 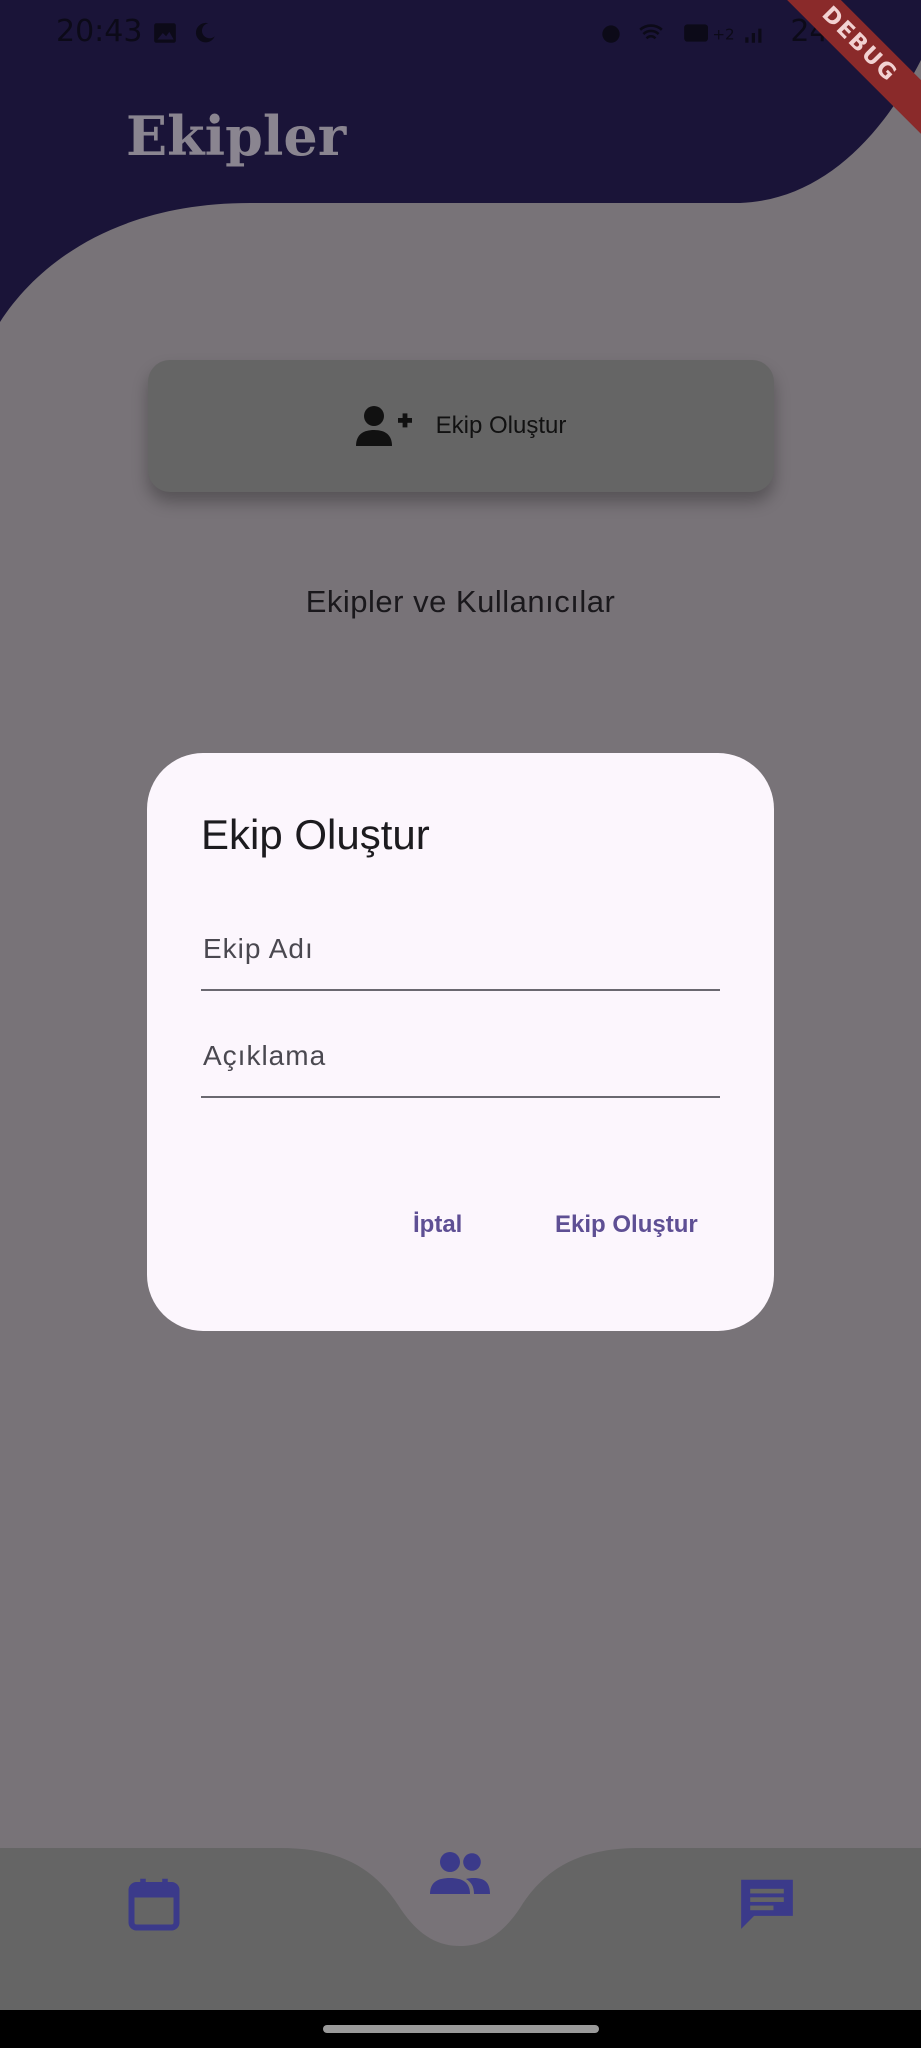 I want to click on status-time: 20:43, so click(x=99, y=31).